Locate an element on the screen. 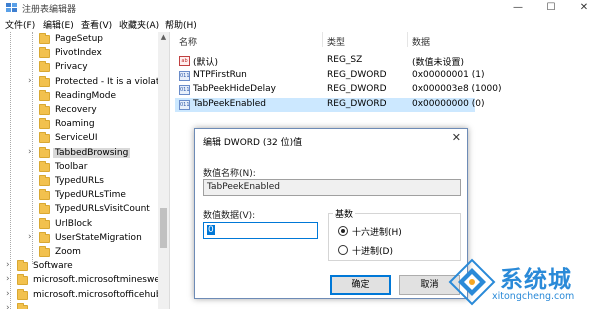 This screenshot has height=309, width=599. tree-scrollbar: ▲ is located at coordinates (163, 170).